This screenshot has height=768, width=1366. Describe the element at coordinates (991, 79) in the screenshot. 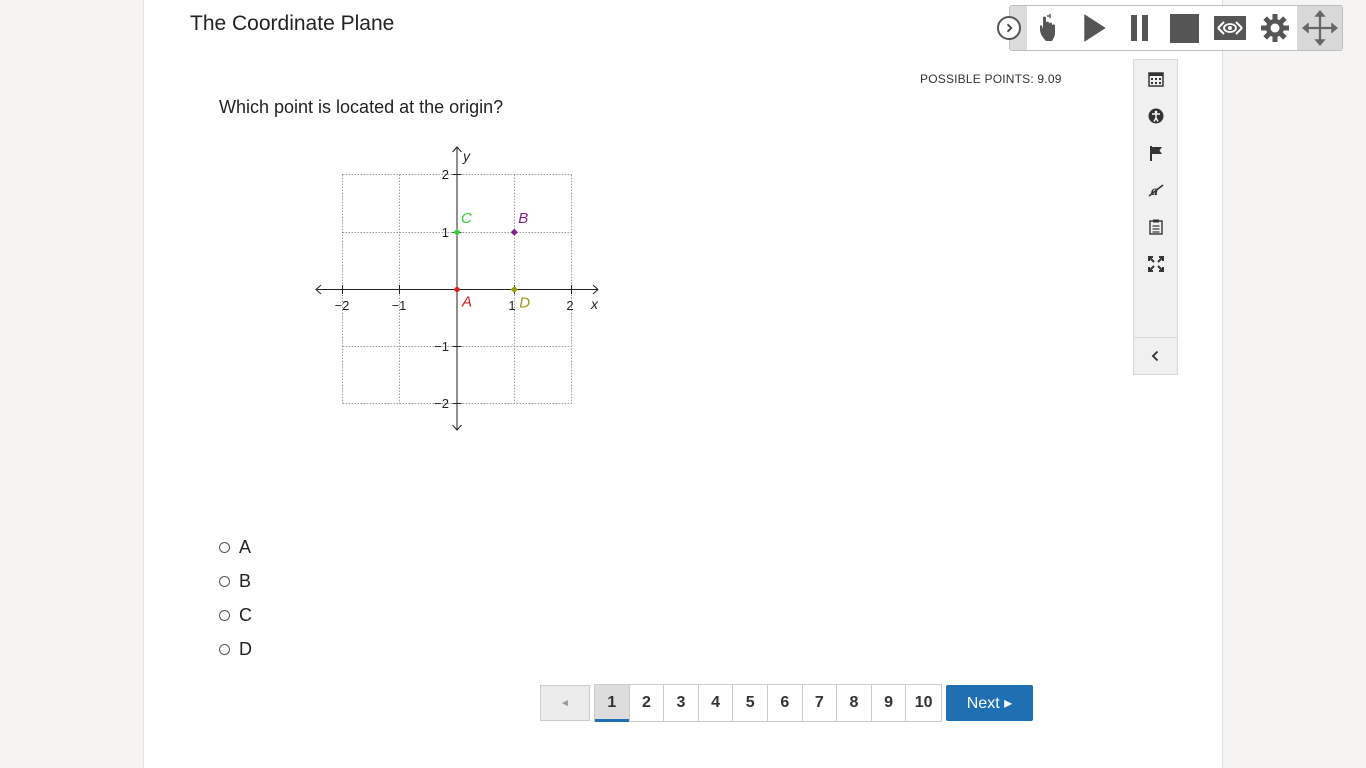

I see `possible-points: POSSIBLE POINTS: 9.09` at that location.